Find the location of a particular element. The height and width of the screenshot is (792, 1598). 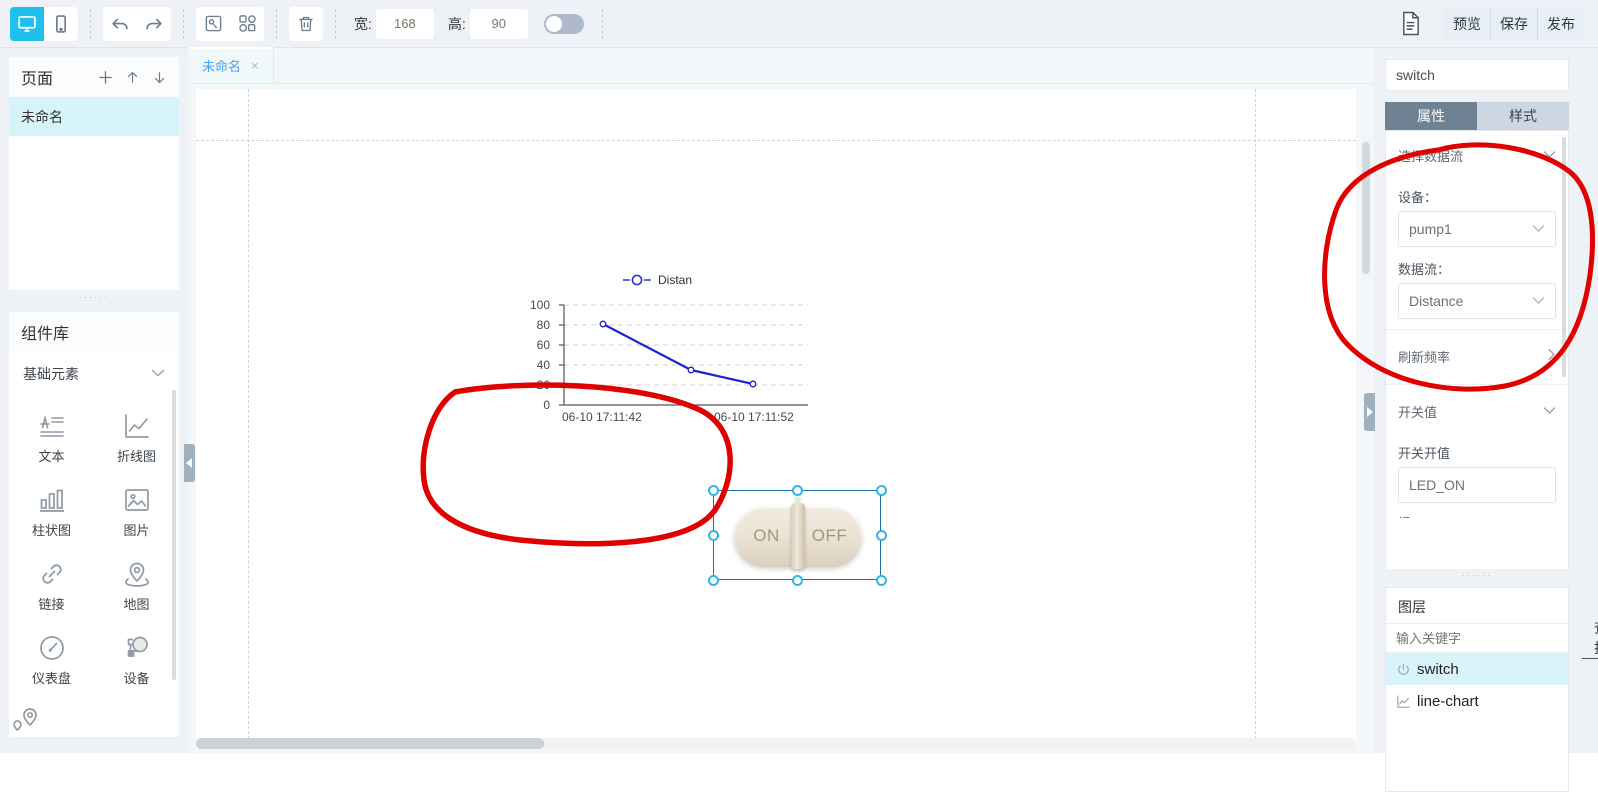

group-tools is located at coordinates (230, 23).